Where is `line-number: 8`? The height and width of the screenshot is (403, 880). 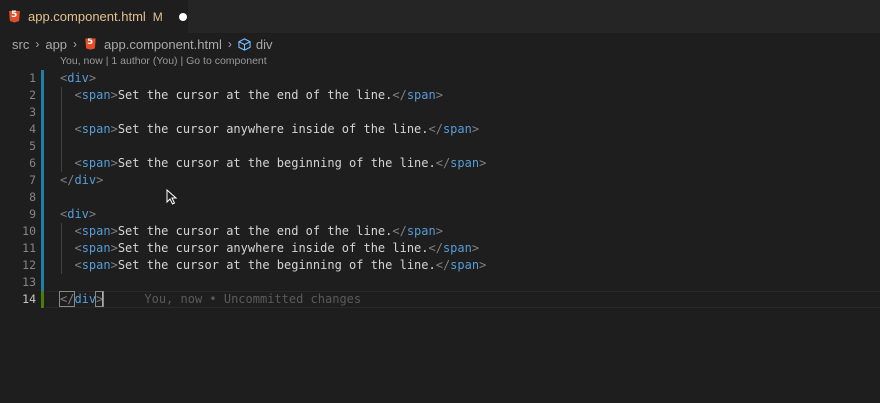
line-number: 8 is located at coordinates (32, 197).